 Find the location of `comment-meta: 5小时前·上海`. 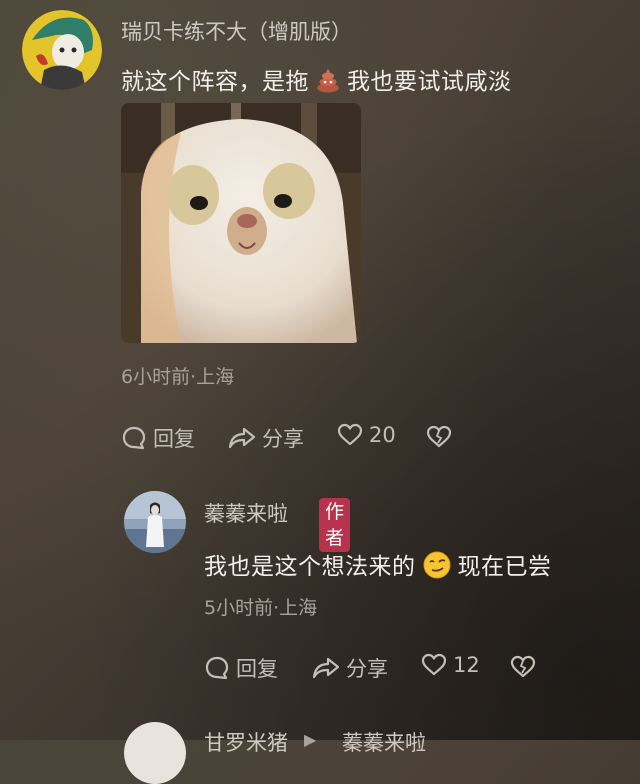

comment-meta: 5小时前·上海 is located at coordinates (261, 608).